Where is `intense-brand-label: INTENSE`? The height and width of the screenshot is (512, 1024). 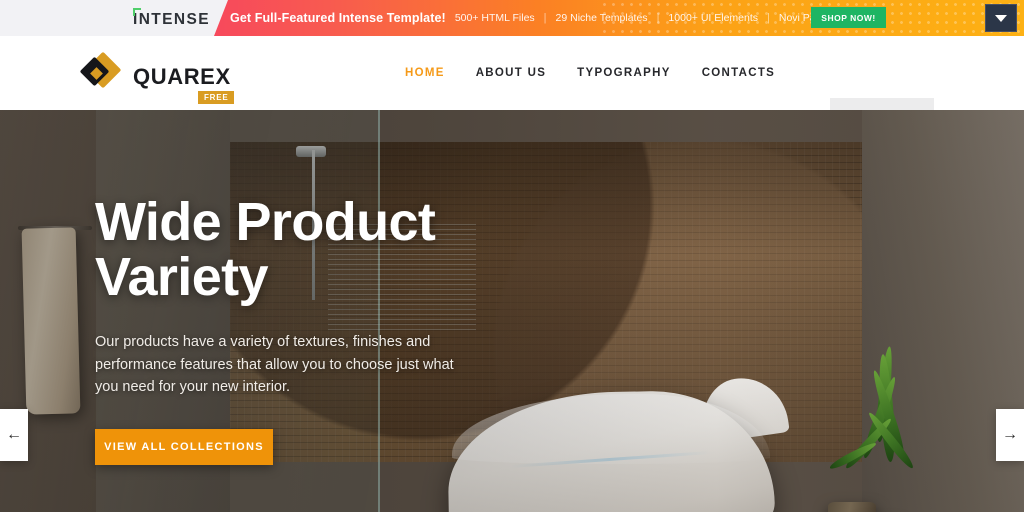
intense-brand-label: INTENSE is located at coordinates (171, 19).